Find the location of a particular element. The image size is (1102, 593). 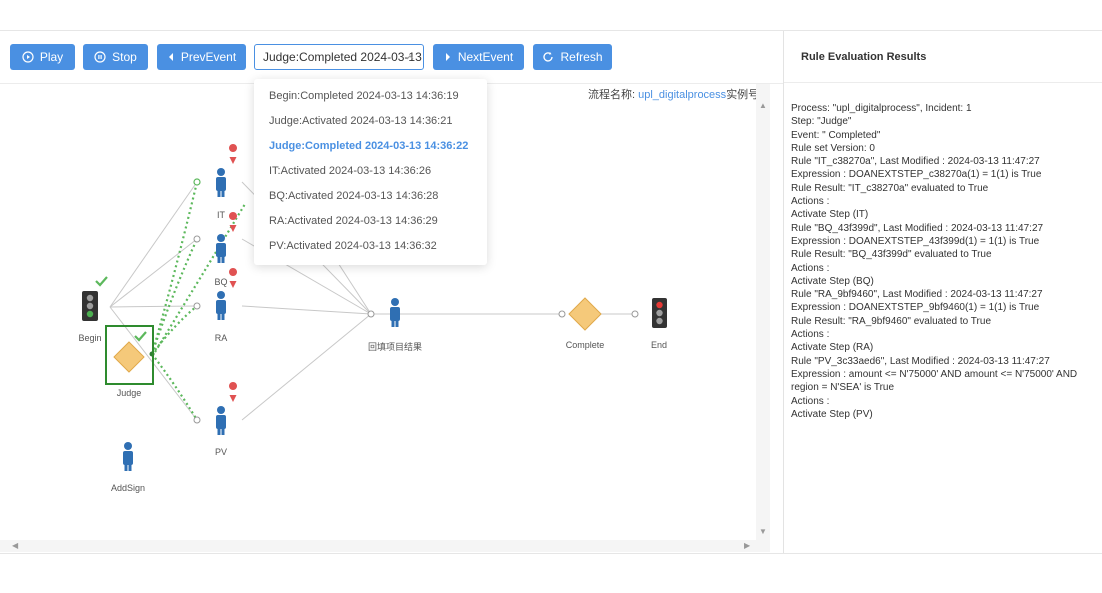

result-line: Activate Step (IT) is located at coordinates (830, 215).